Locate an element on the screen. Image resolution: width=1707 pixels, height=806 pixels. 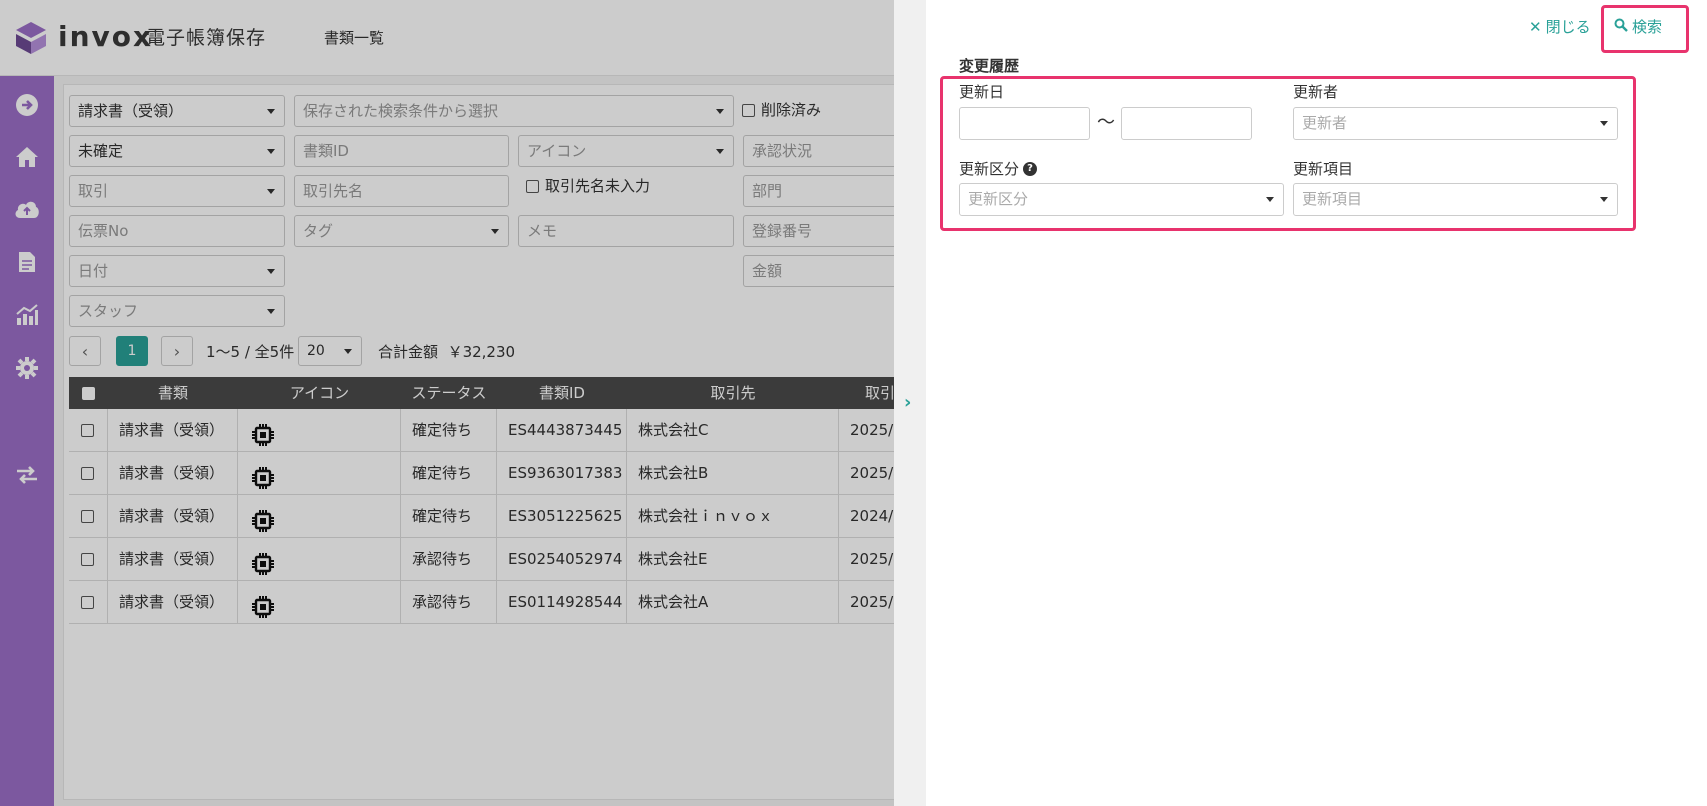
updater-select: 更新者 is located at coordinates (1455, 123).